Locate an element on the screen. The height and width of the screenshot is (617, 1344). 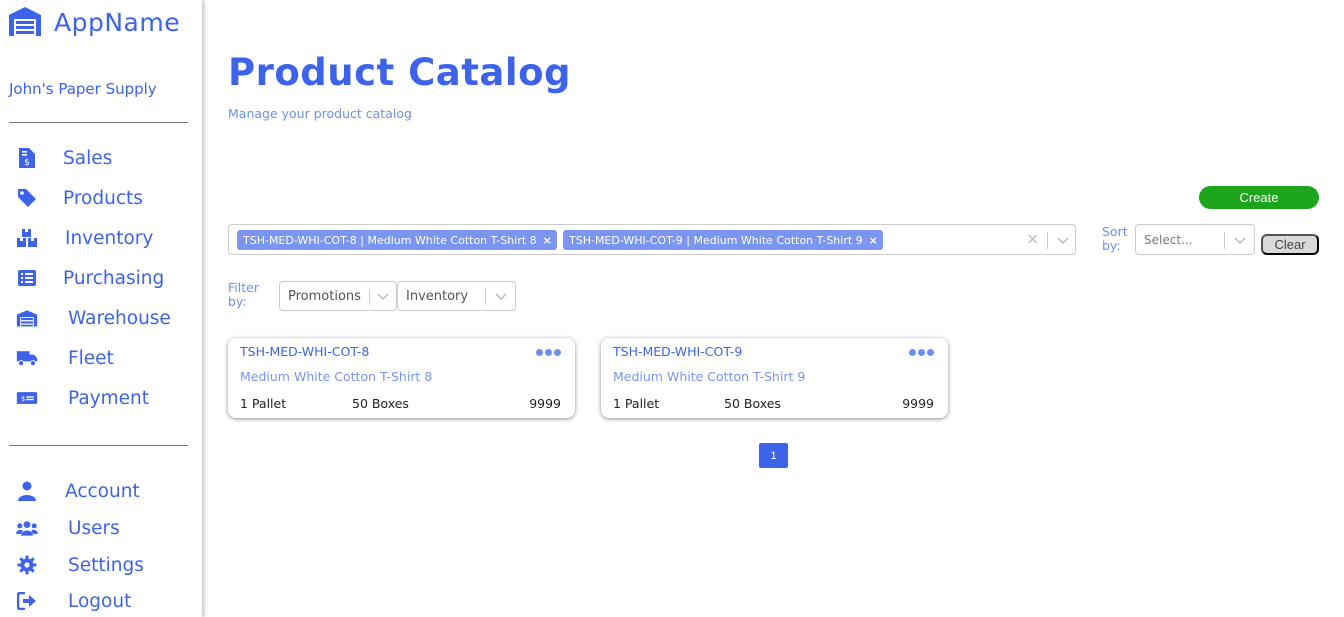
warehouse-icon is located at coordinates (27, 318).